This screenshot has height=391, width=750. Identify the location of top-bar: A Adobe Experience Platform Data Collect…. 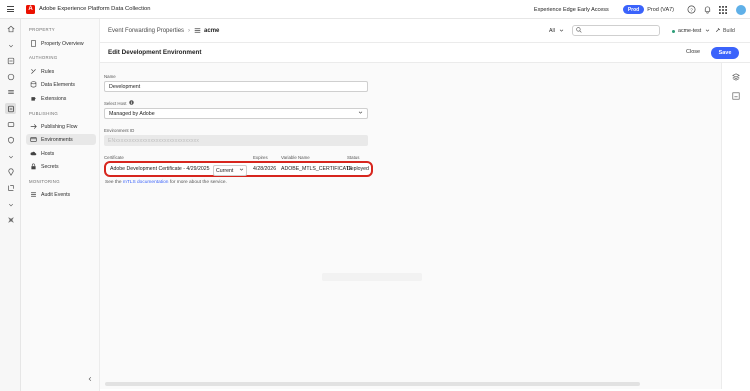
(375, 9).